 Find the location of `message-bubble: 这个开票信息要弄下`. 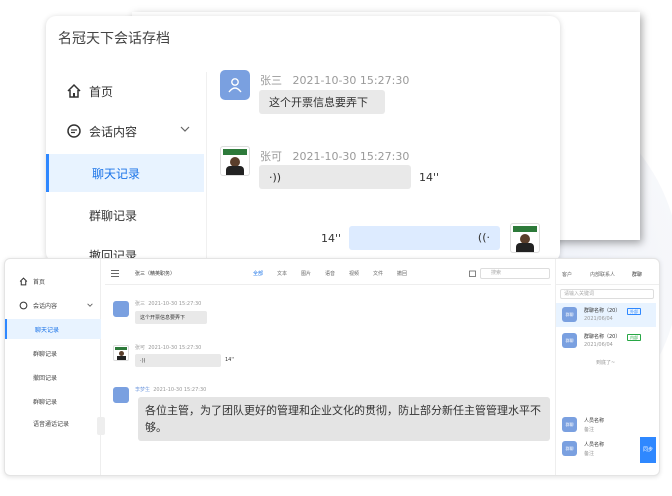

message-bubble: 这个开票信息要弄下 is located at coordinates (171, 317).